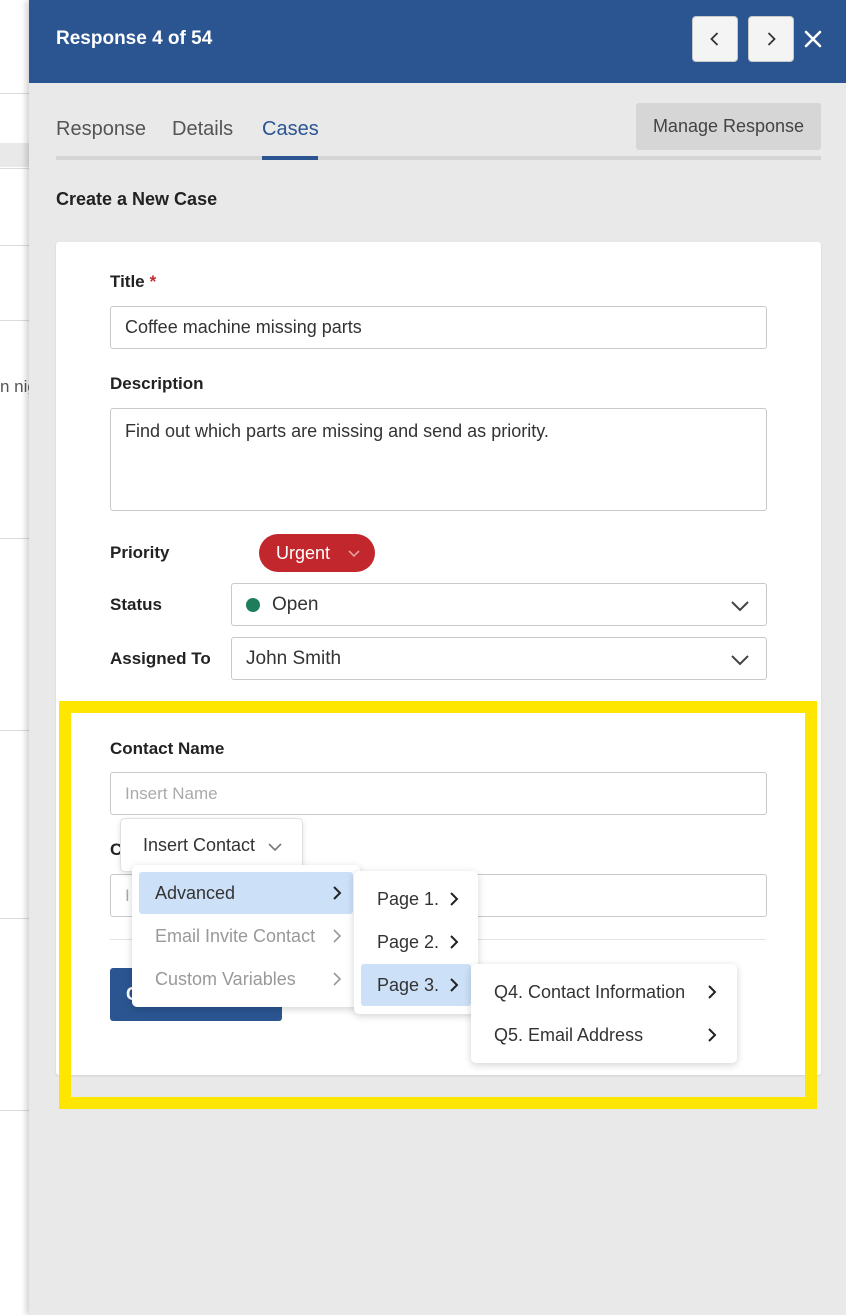 The image size is (846, 1315). I want to click on status-dropdown: Open, so click(499, 604).